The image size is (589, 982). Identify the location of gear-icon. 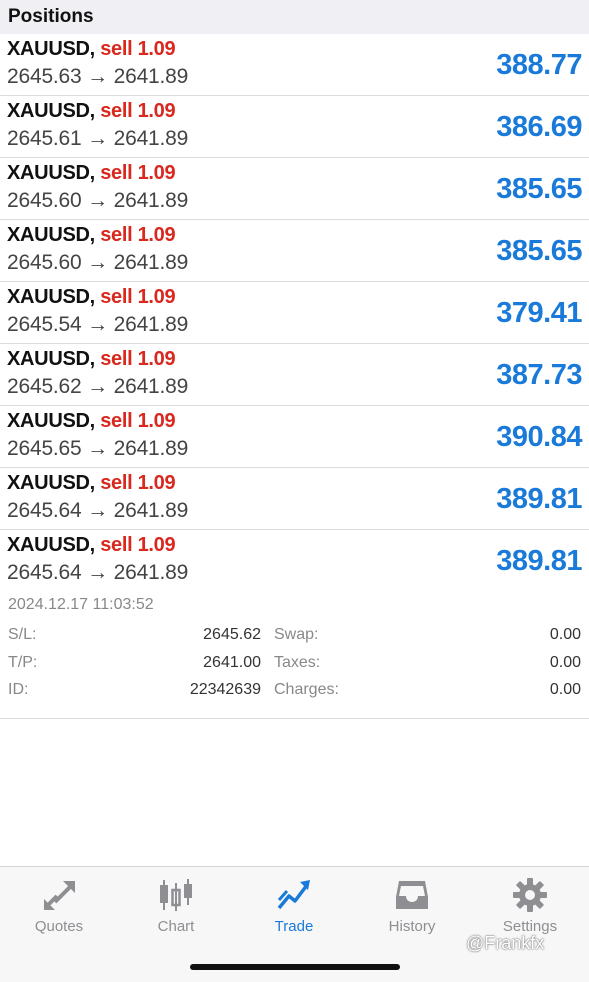
(530, 895).